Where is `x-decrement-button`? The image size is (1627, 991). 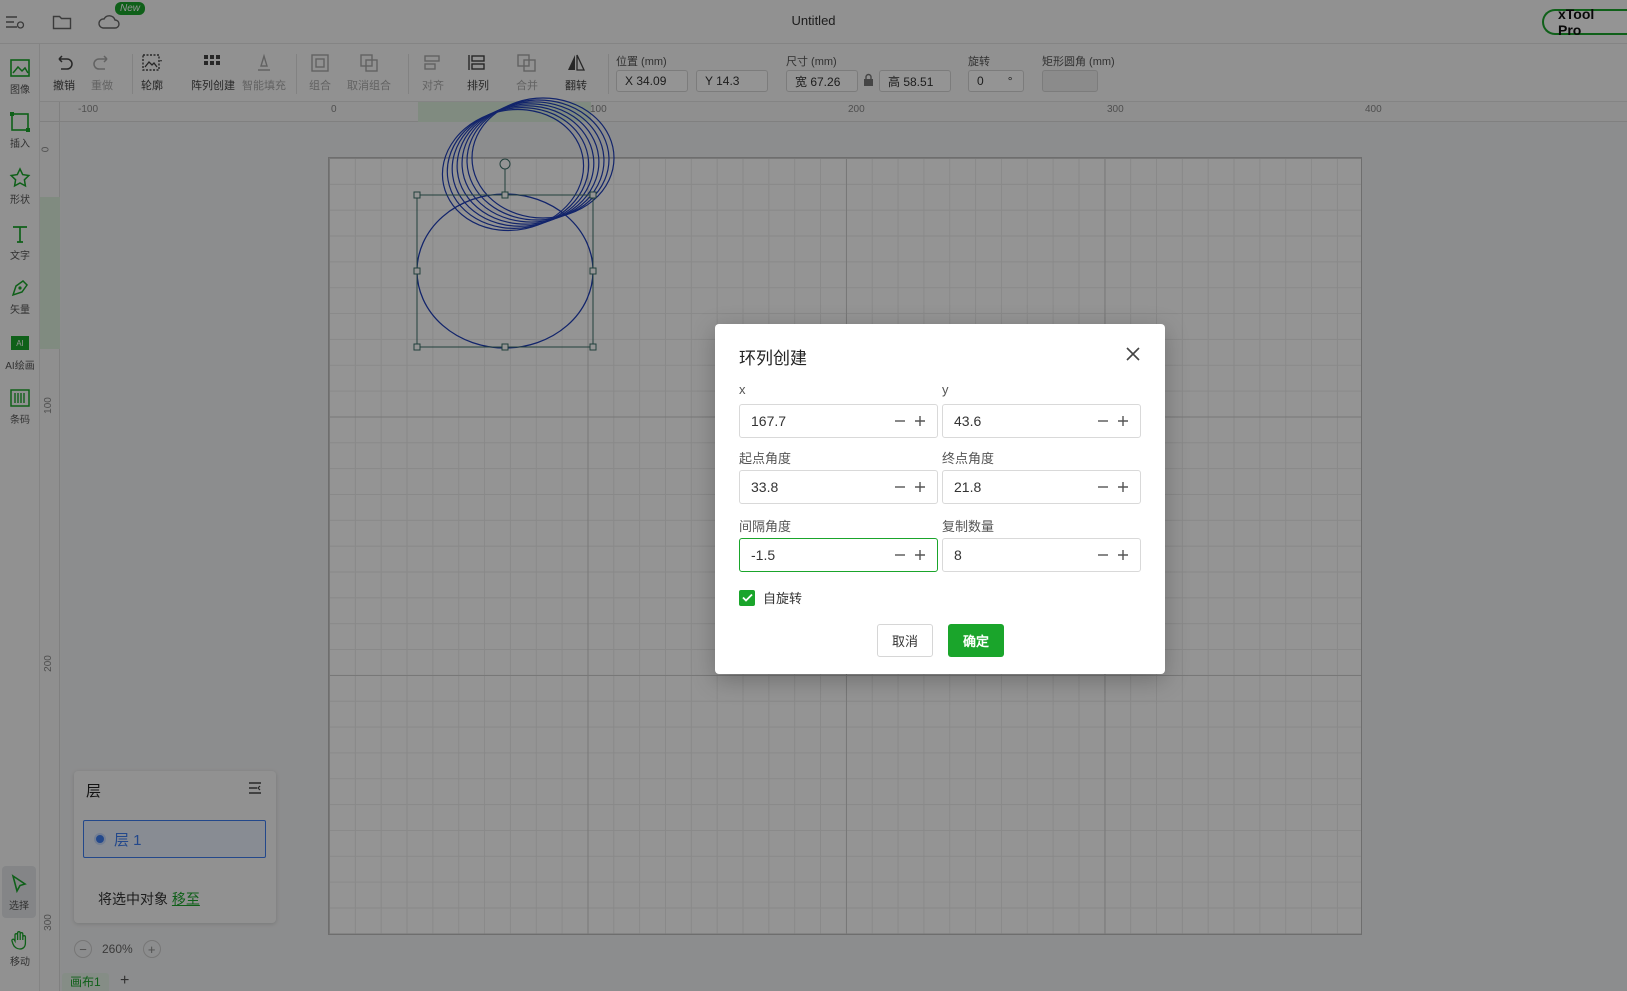
x-decrement-button is located at coordinates (900, 421).